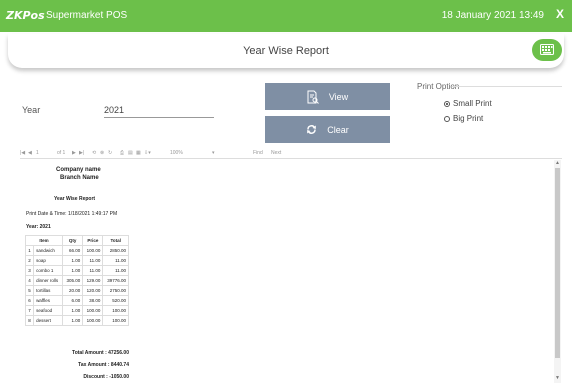  I want to click on close-button: X, so click(560, 14).